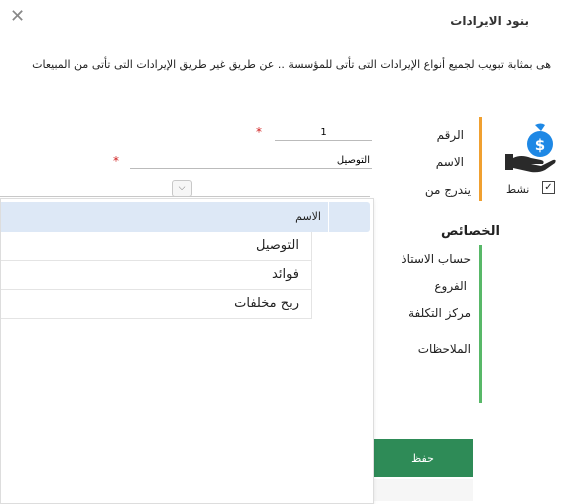  What do you see at coordinates (17, 17) in the screenshot?
I see `close-icon: ✕` at bounding box center [17, 17].